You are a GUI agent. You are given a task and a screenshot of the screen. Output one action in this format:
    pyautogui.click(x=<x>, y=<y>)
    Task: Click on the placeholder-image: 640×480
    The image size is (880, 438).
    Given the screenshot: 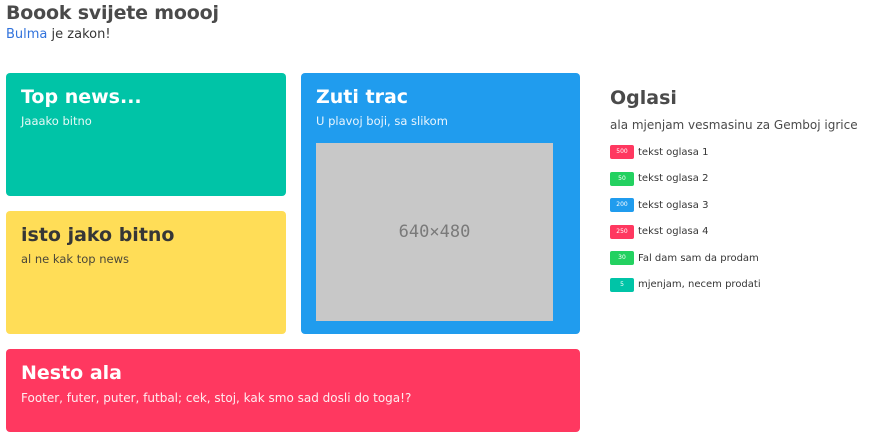 What is the action you would take?
    pyautogui.click(x=434, y=232)
    